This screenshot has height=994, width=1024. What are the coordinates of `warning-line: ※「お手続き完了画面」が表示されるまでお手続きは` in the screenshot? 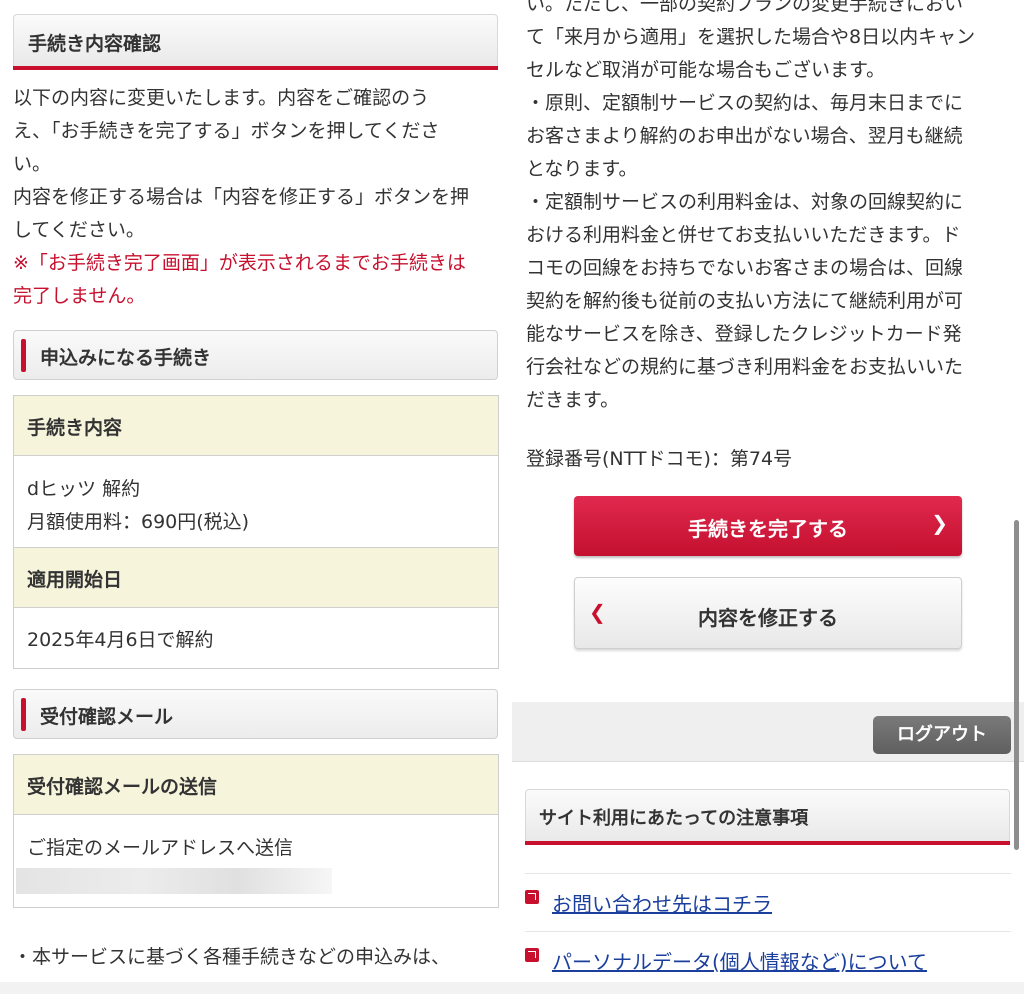 It's located at (239, 263).